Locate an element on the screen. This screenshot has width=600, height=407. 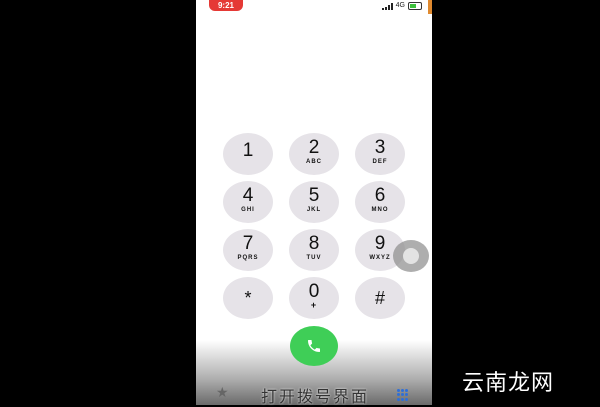
key-digit: 5 is located at coordinates (314, 195).